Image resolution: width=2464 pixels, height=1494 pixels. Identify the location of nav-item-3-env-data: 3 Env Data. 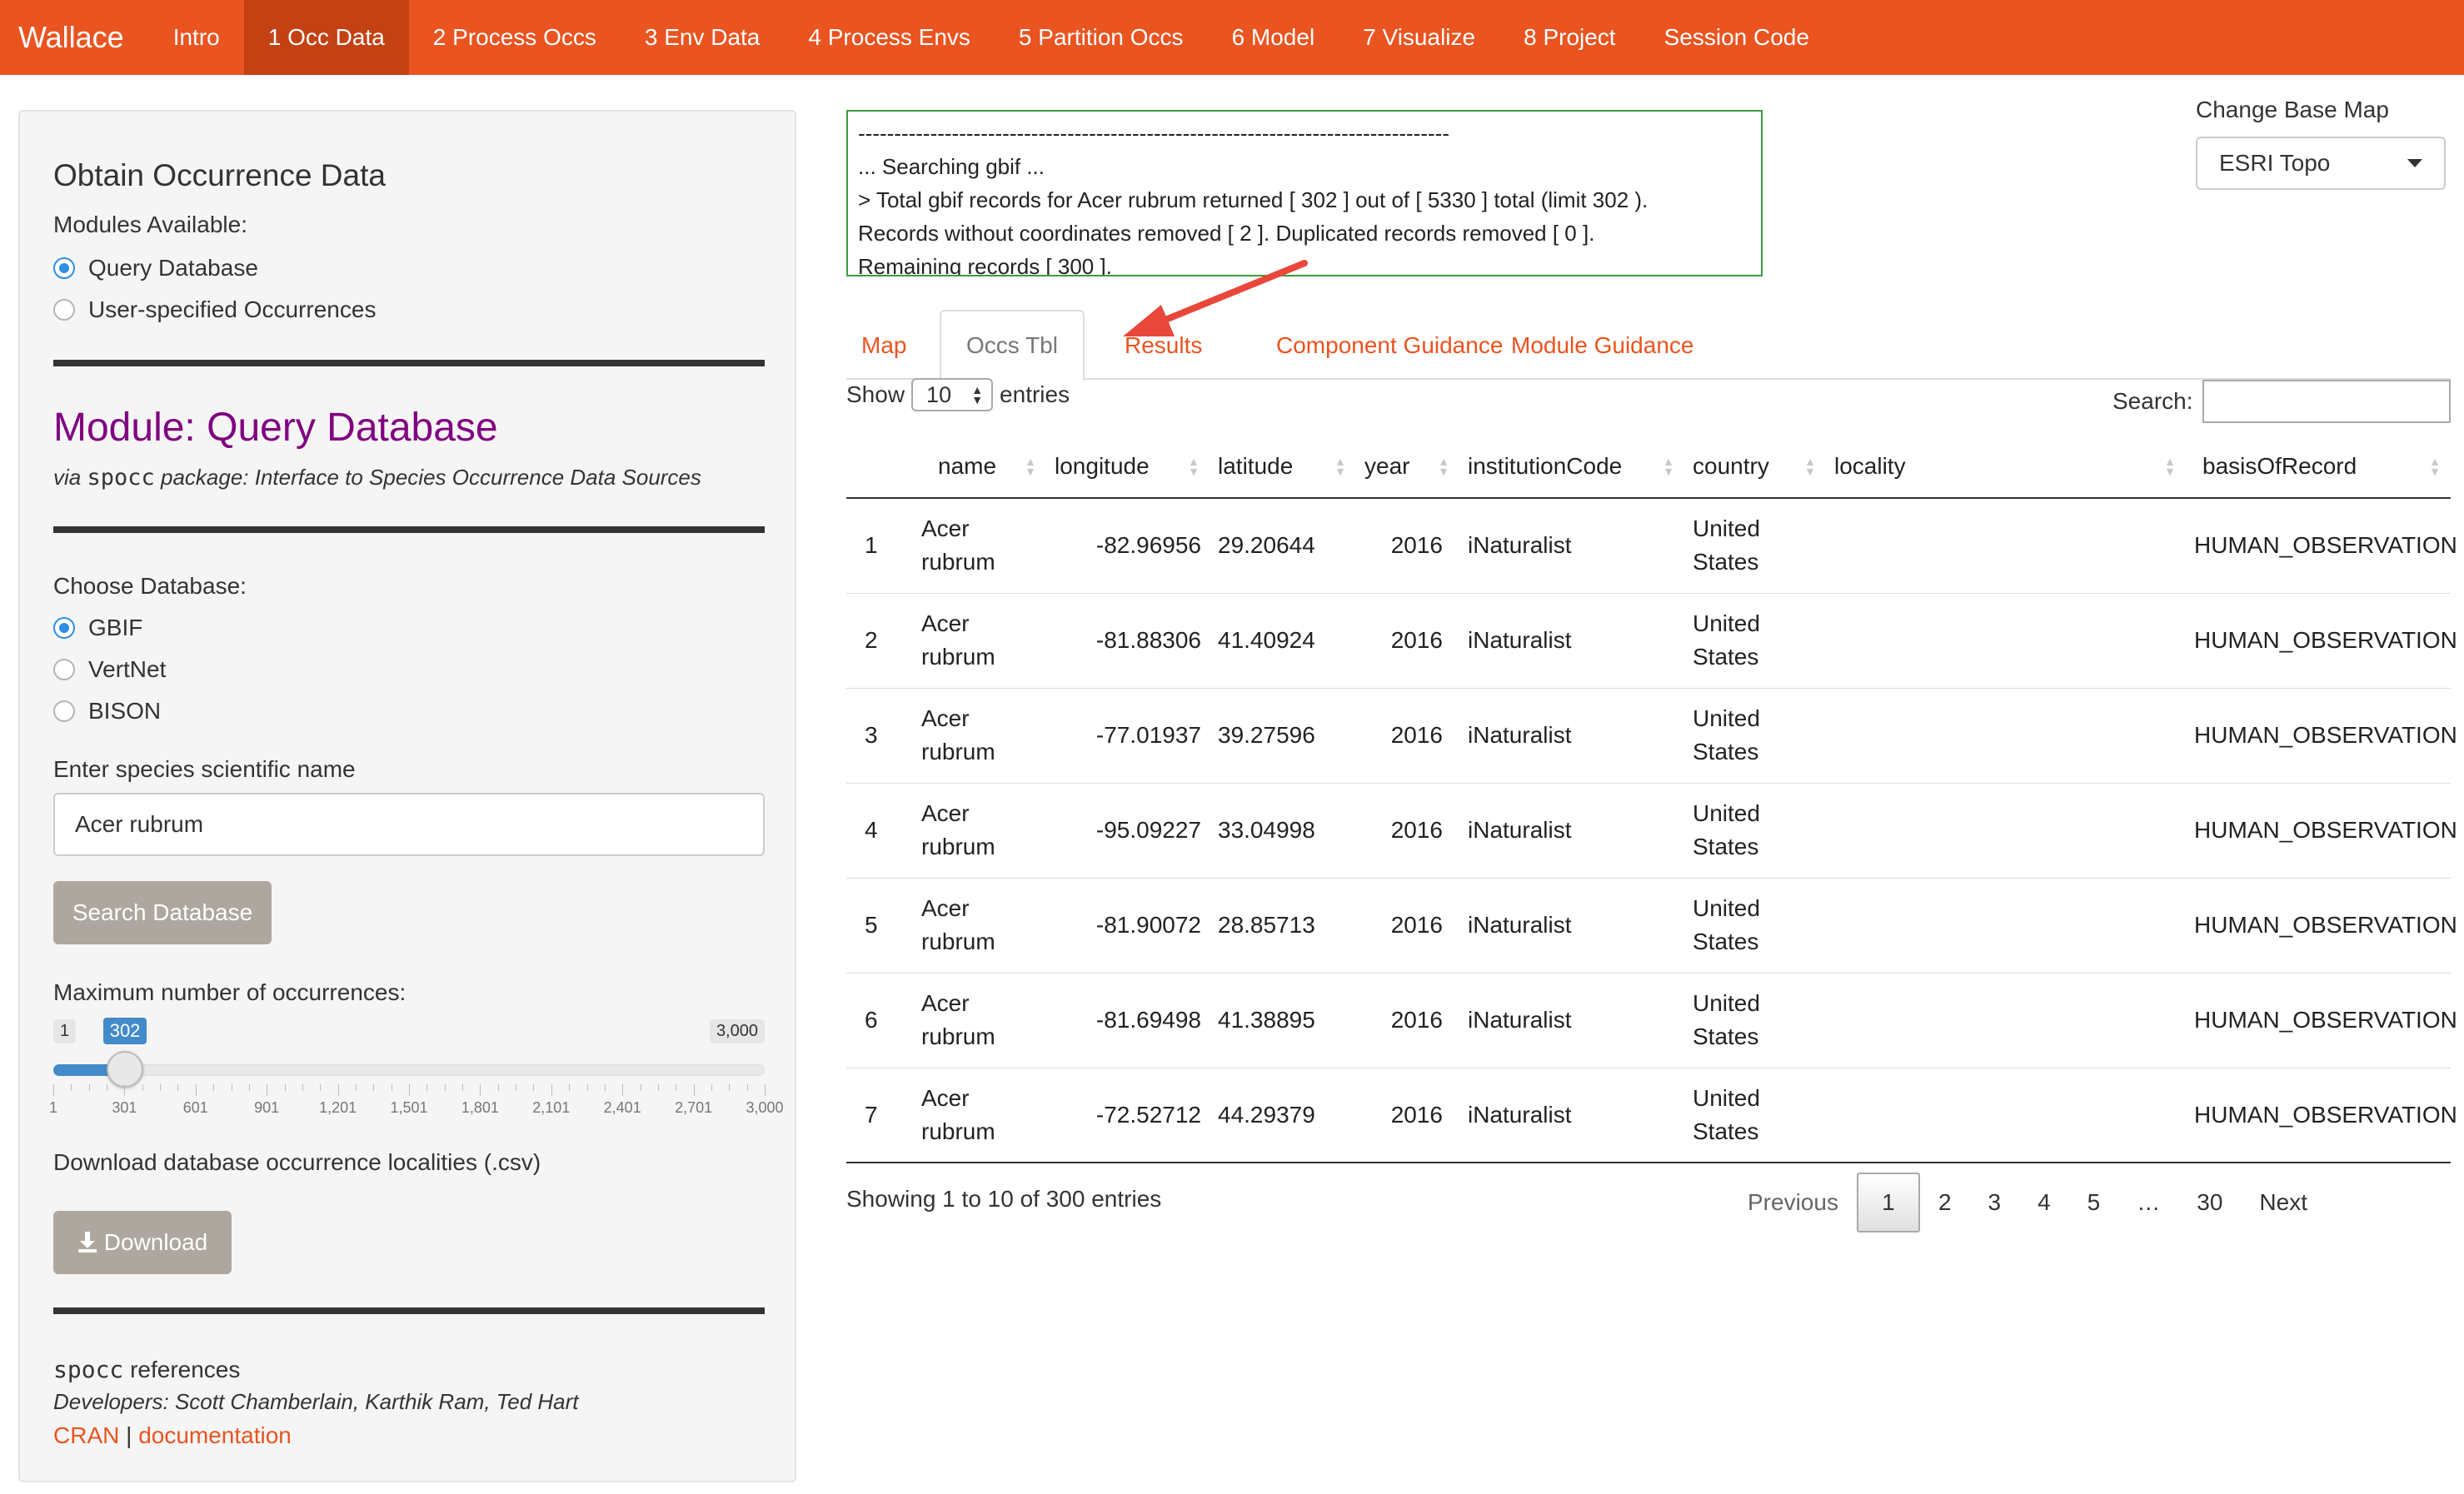
(703, 37).